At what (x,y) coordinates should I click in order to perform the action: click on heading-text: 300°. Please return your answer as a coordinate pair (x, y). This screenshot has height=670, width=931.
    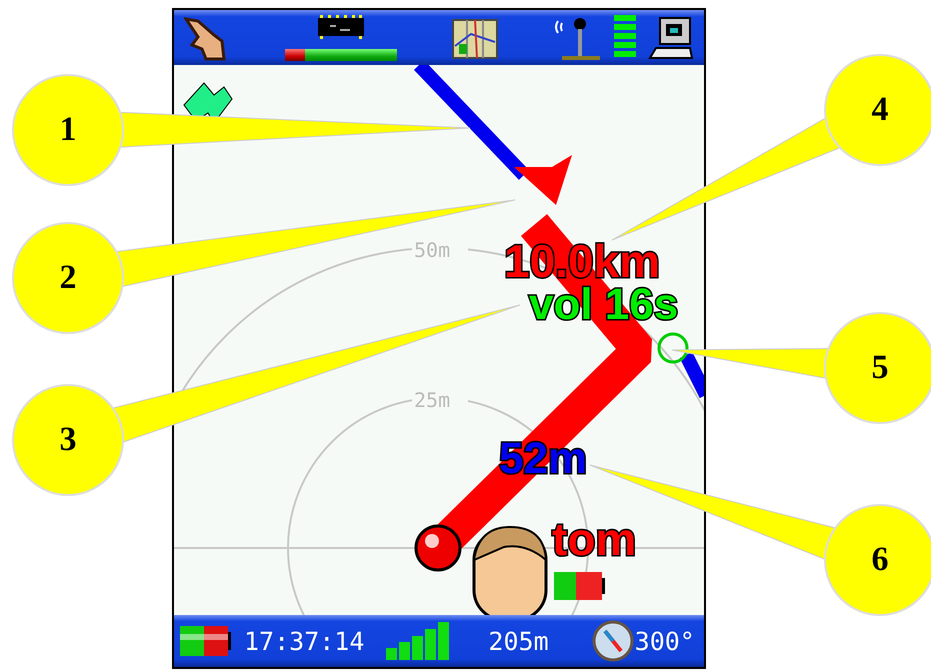
    Looking at the image, I should click on (664, 641).